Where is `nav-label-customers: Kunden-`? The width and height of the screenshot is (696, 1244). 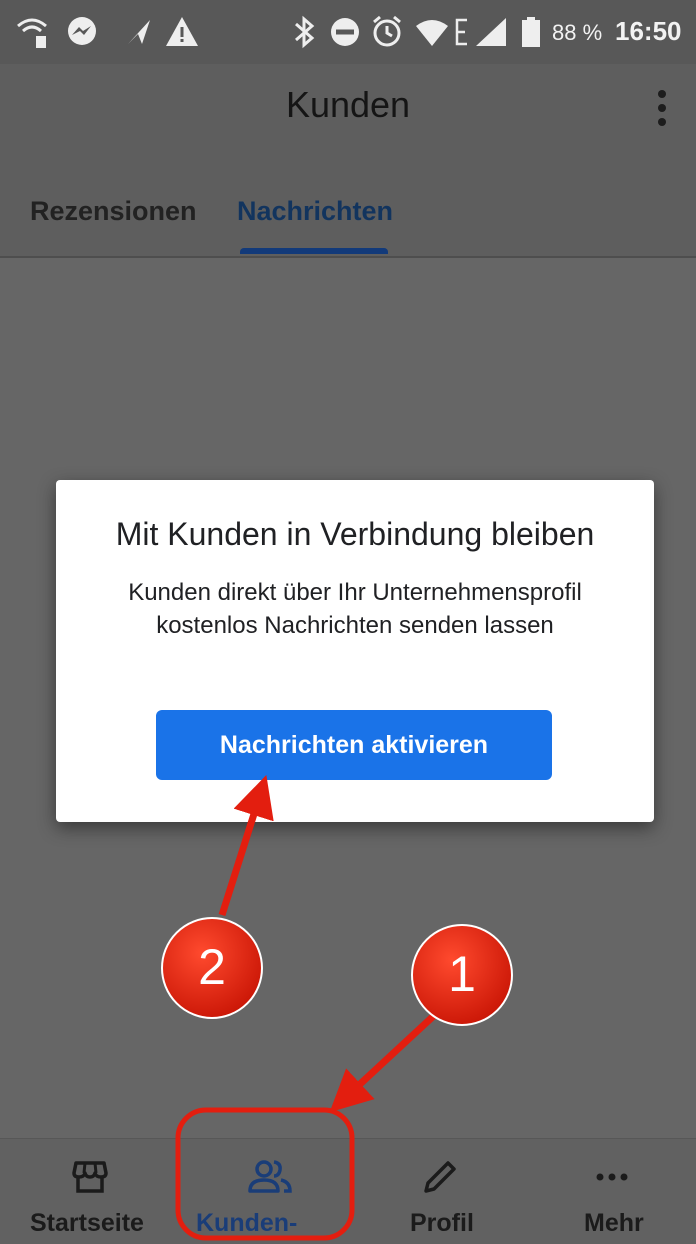
nav-label-customers: Kunden- is located at coordinates (247, 1223).